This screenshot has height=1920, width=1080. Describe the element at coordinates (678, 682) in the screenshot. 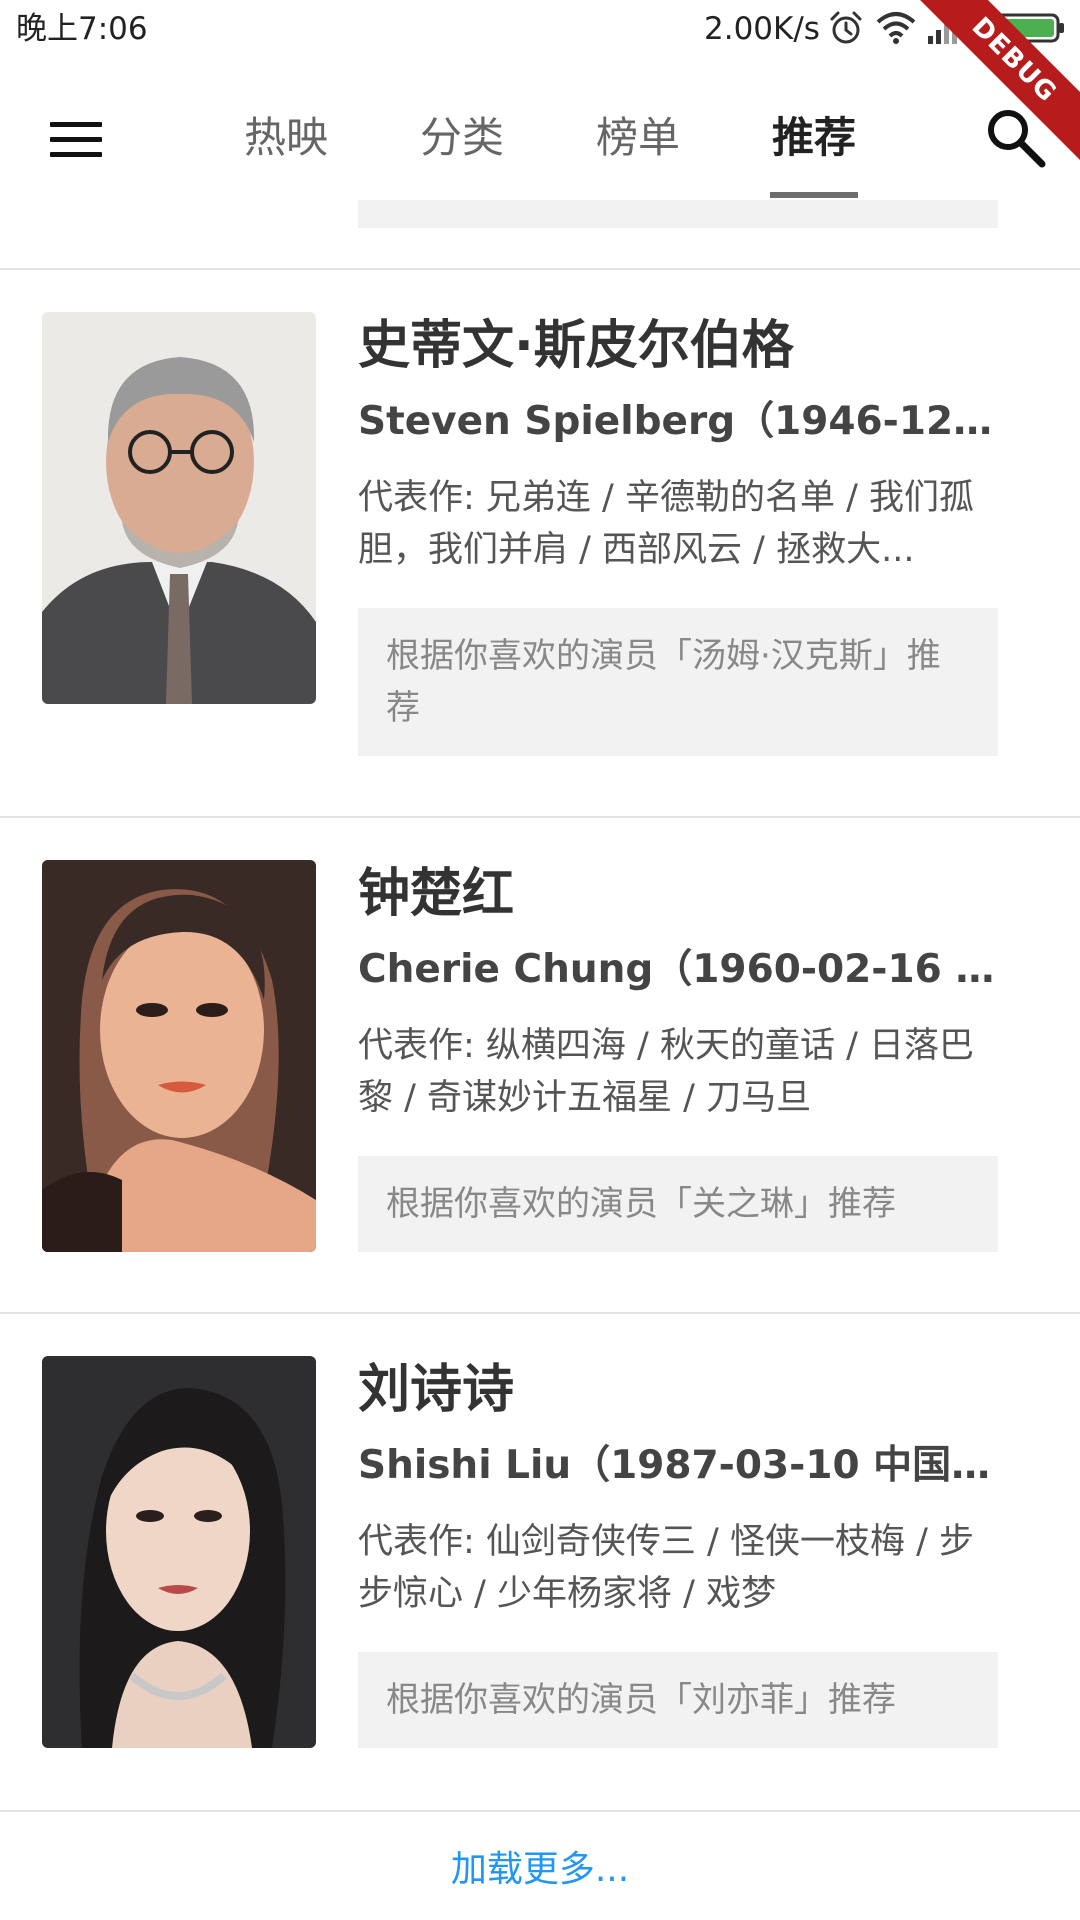

I see `recommendation-reason: 根据你喜欢的演员「汤姆·汉克斯」推荐` at that location.